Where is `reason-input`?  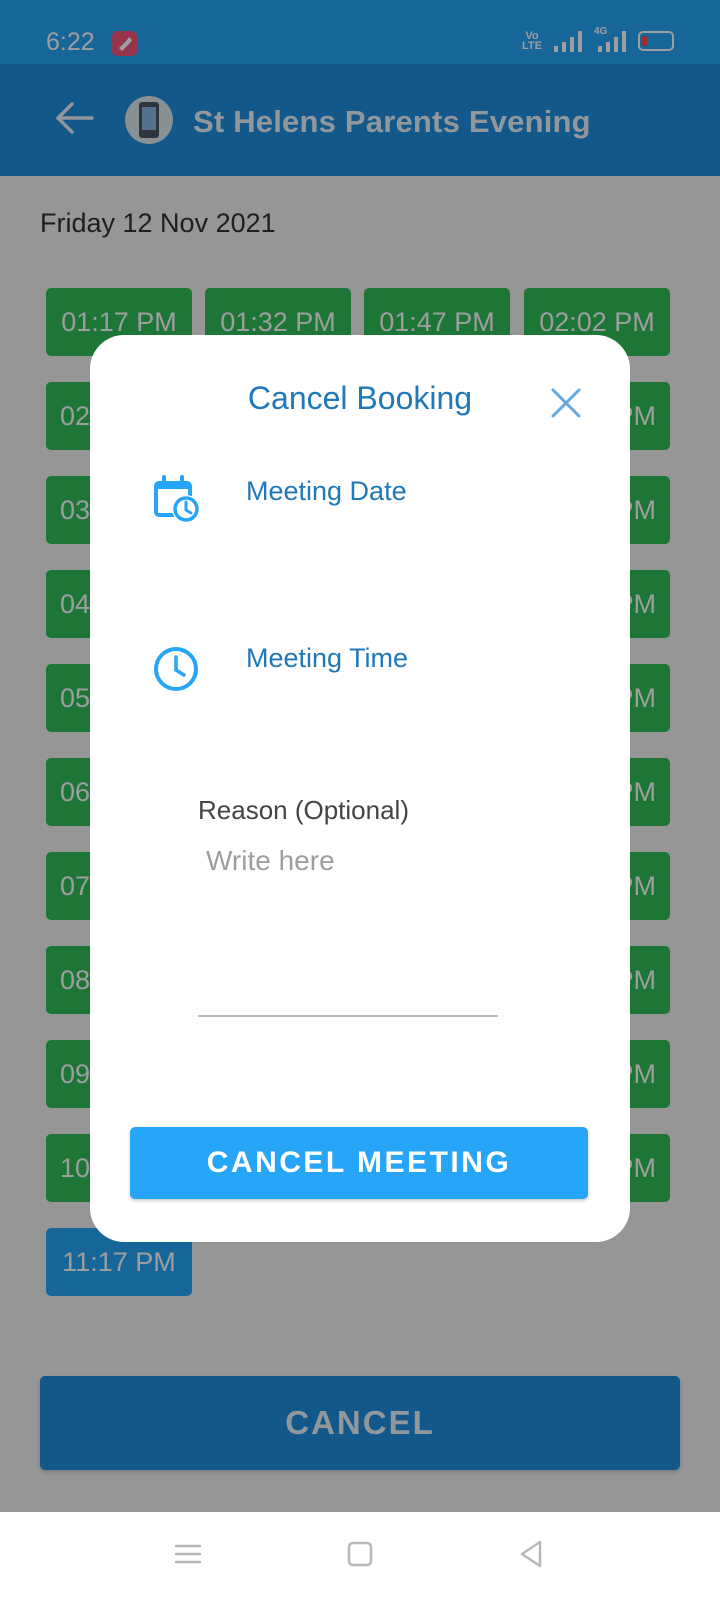 reason-input is located at coordinates (348, 931).